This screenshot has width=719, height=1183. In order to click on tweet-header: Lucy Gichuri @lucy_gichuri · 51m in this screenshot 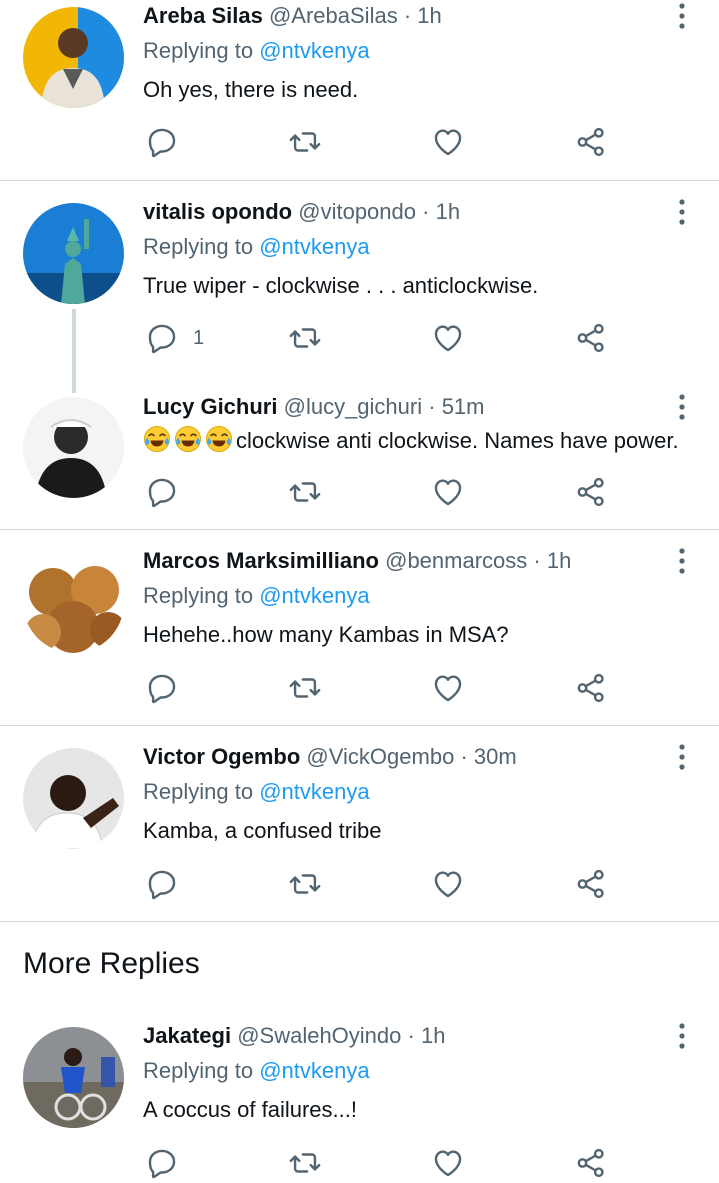, I will do `click(313, 407)`.